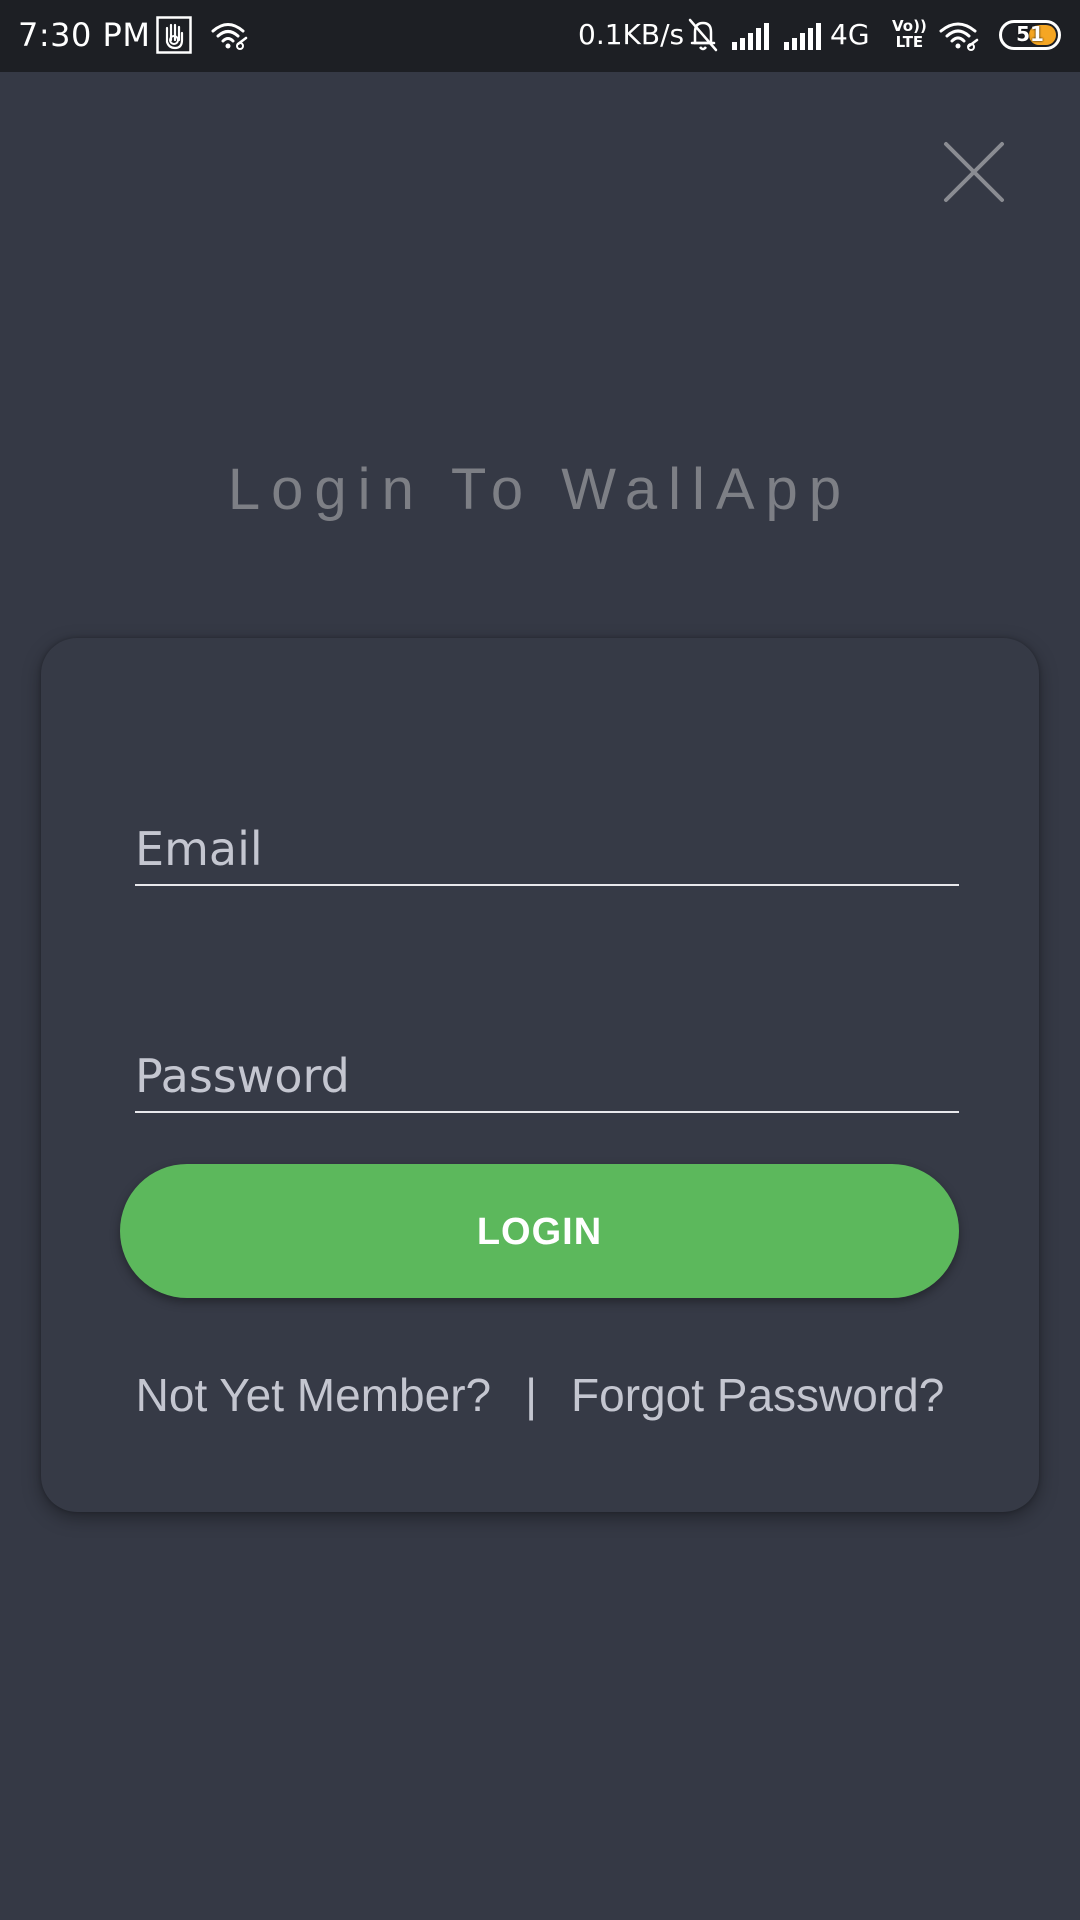 The height and width of the screenshot is (1920, 1080). Describe the element at coordinates (757, 1395) in the screenshot. I see `forgot-password-link: Forgot Password?` at that location.